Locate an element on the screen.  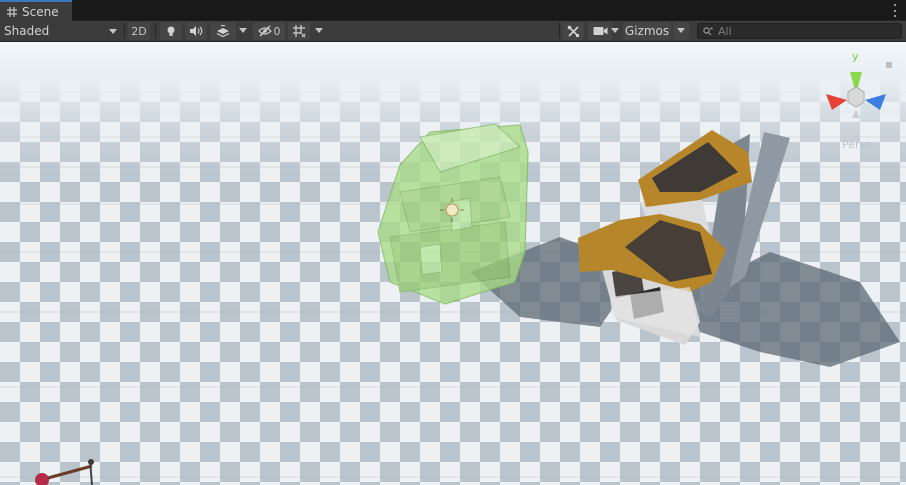
tools-button is located at coordinates (573, 31).